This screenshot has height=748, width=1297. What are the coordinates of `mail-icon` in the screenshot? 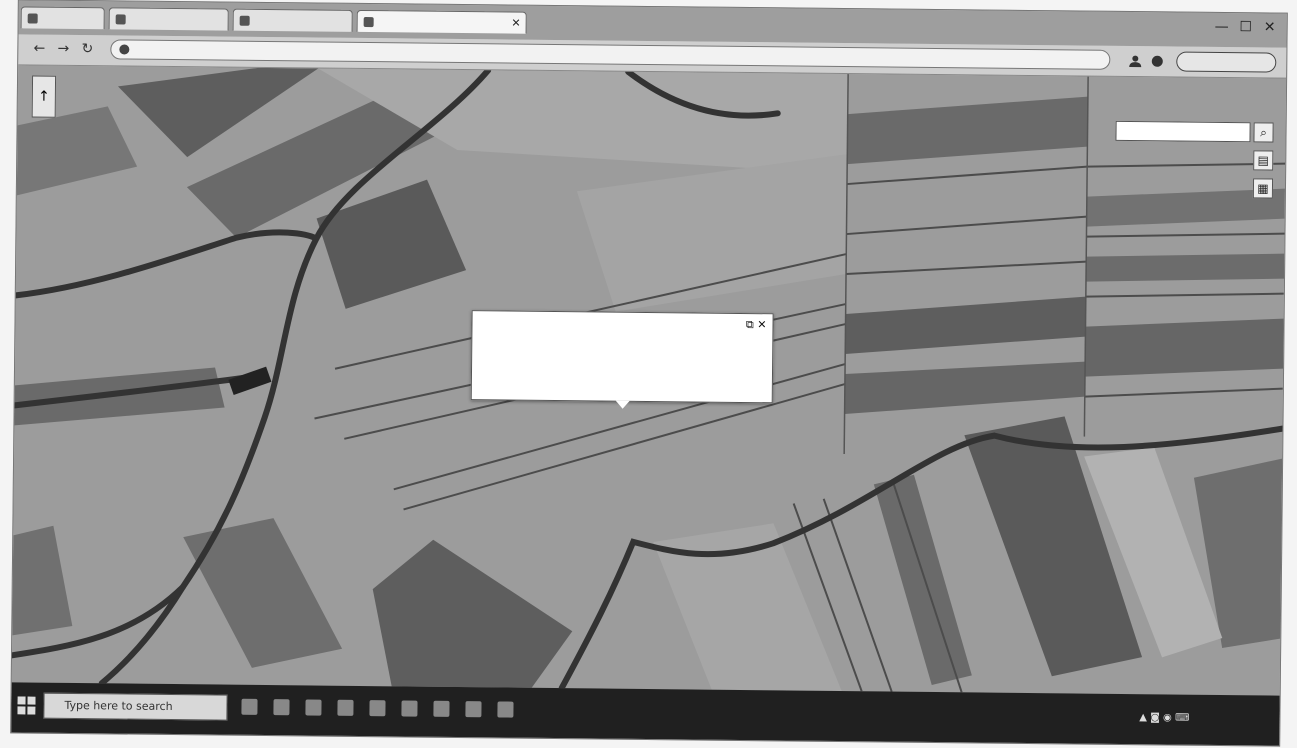 It's located at (377, 708).